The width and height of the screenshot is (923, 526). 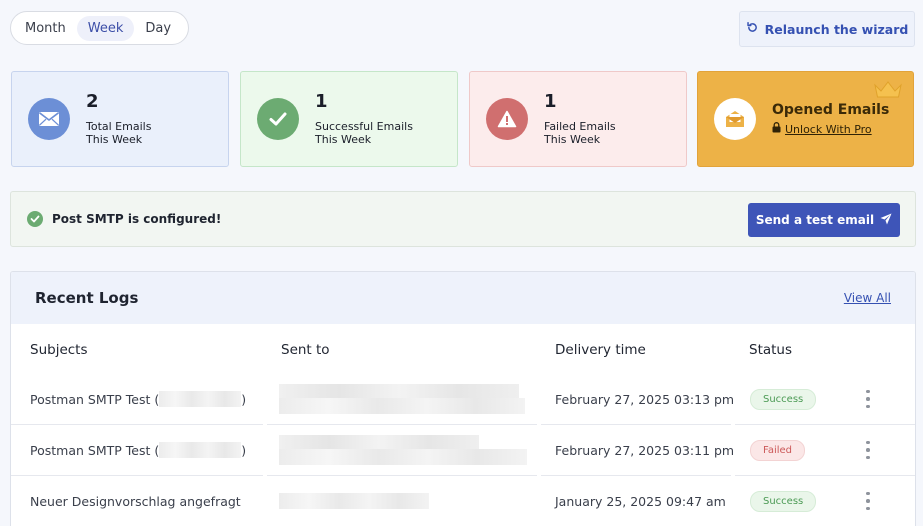 I want to click on crown-icon, so click(x=888, y=92).